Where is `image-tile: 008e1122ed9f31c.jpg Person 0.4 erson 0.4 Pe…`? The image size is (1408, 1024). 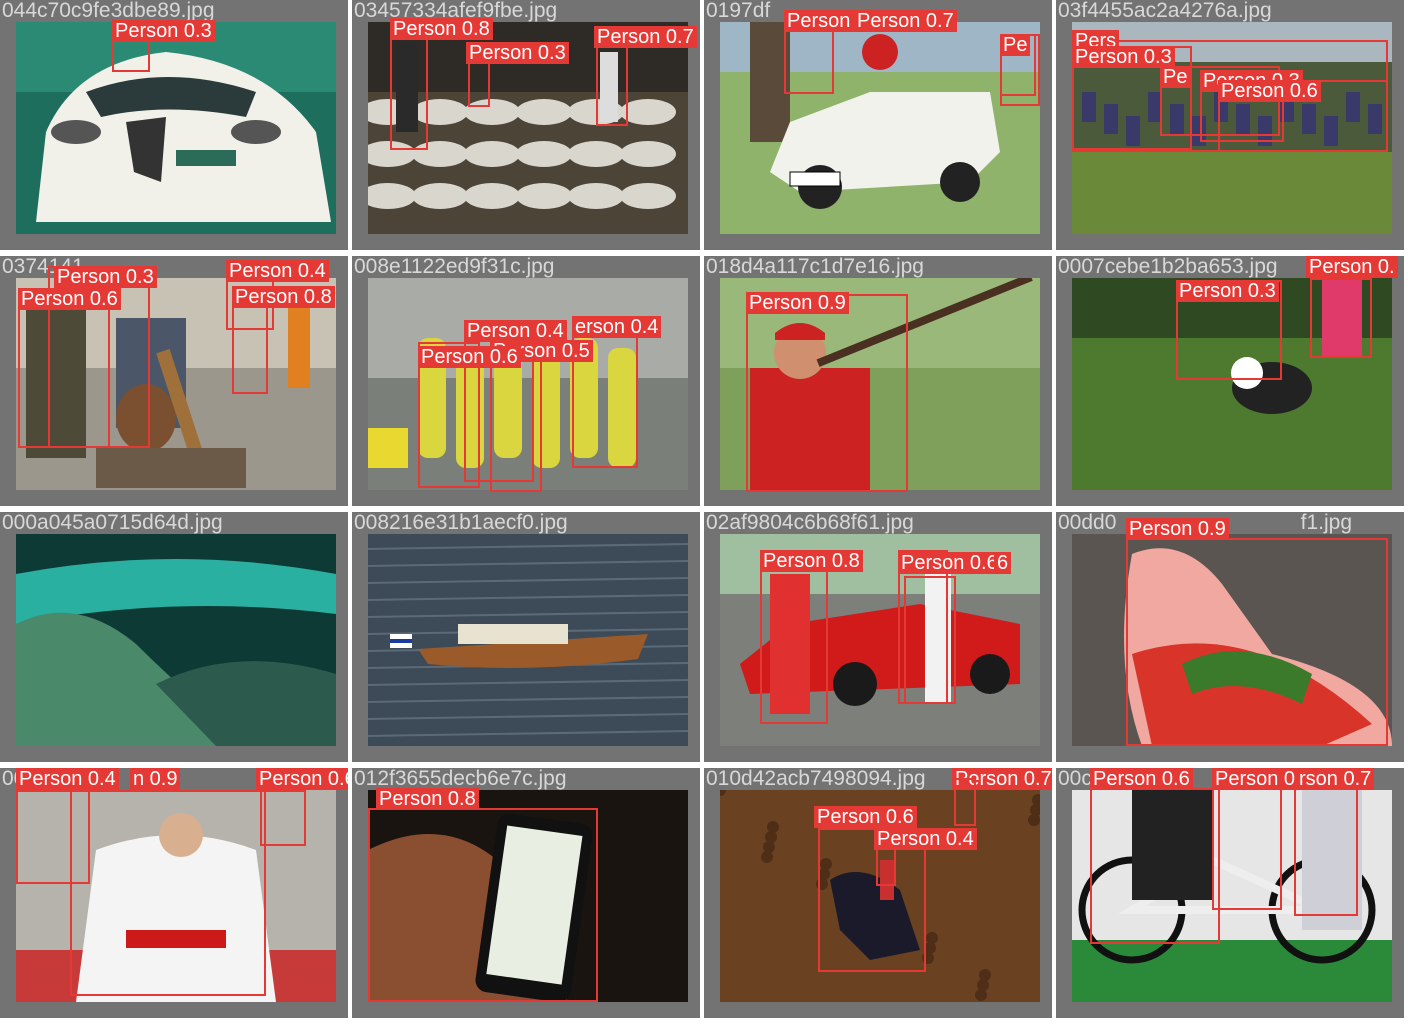 image-tile: 008e1122ed9f31c.jpg Person 0.4 erson 0.4 Pe… is located at coordinates (526, 381).